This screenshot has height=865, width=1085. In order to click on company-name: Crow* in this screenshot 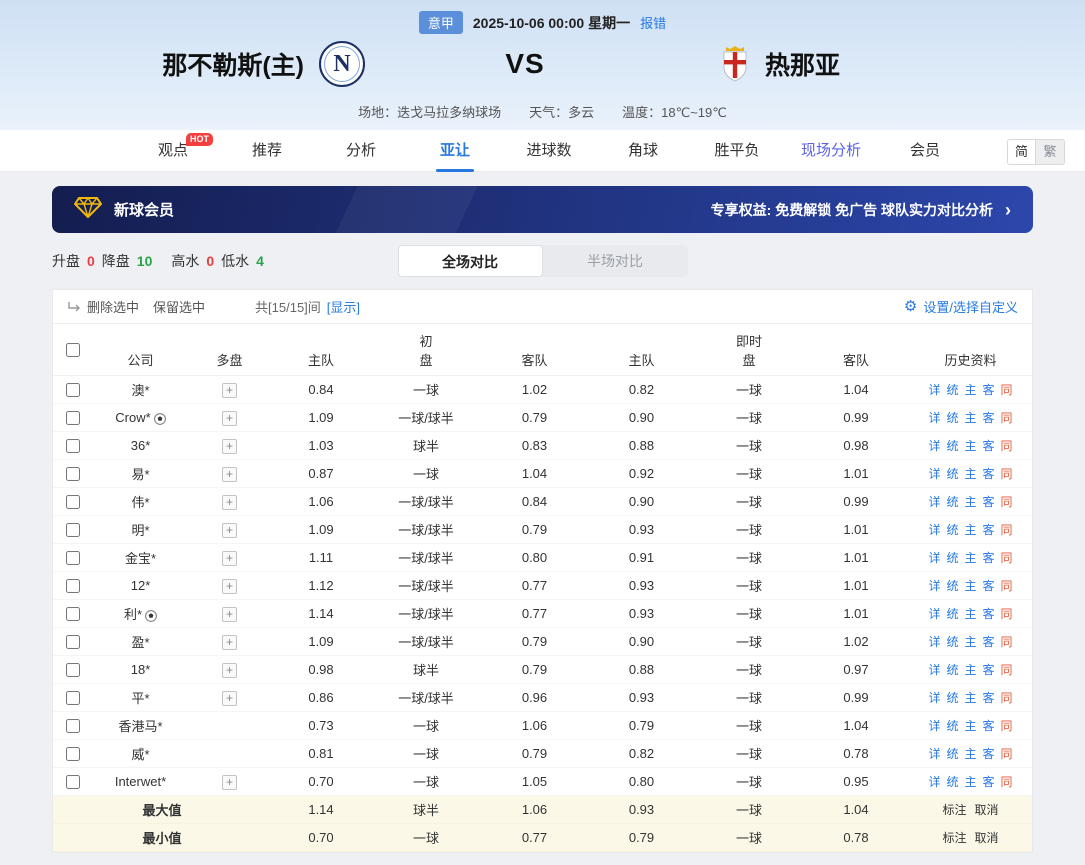, I will do `click(132, 417)`.